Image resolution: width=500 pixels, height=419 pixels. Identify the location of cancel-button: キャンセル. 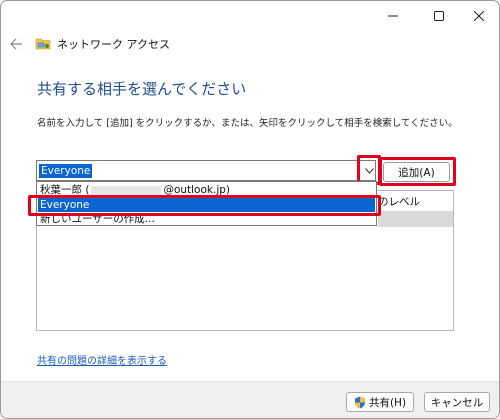
(457, 402).